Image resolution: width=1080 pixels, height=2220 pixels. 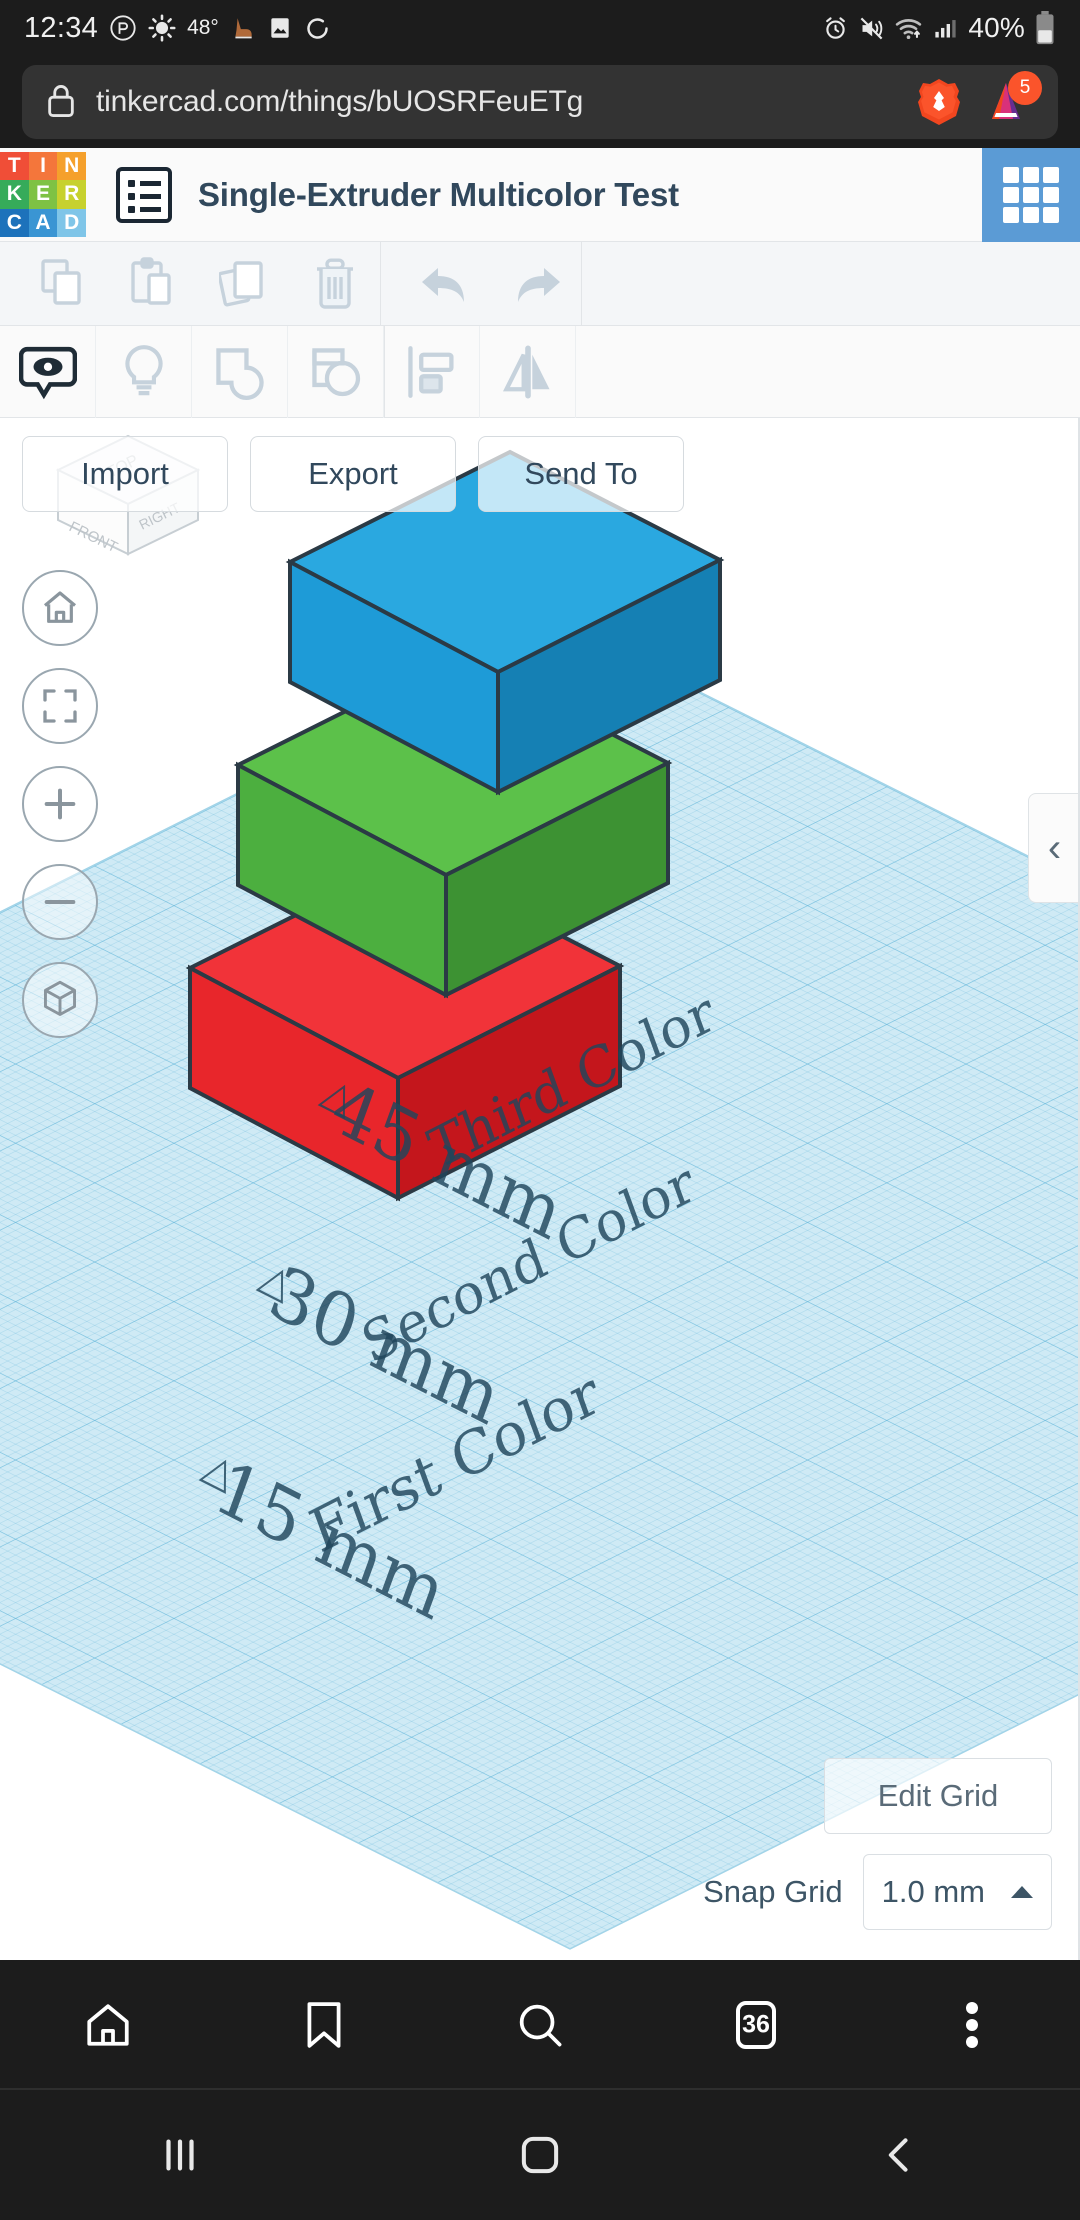 I want to click on more-menu-icon, so click(x=972, y=2025).